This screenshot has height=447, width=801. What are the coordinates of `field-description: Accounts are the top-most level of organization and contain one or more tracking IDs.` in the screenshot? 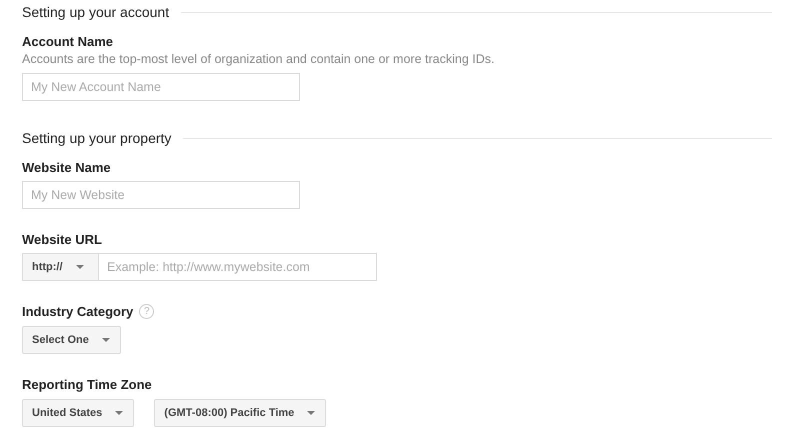 It's located at (259, 59).